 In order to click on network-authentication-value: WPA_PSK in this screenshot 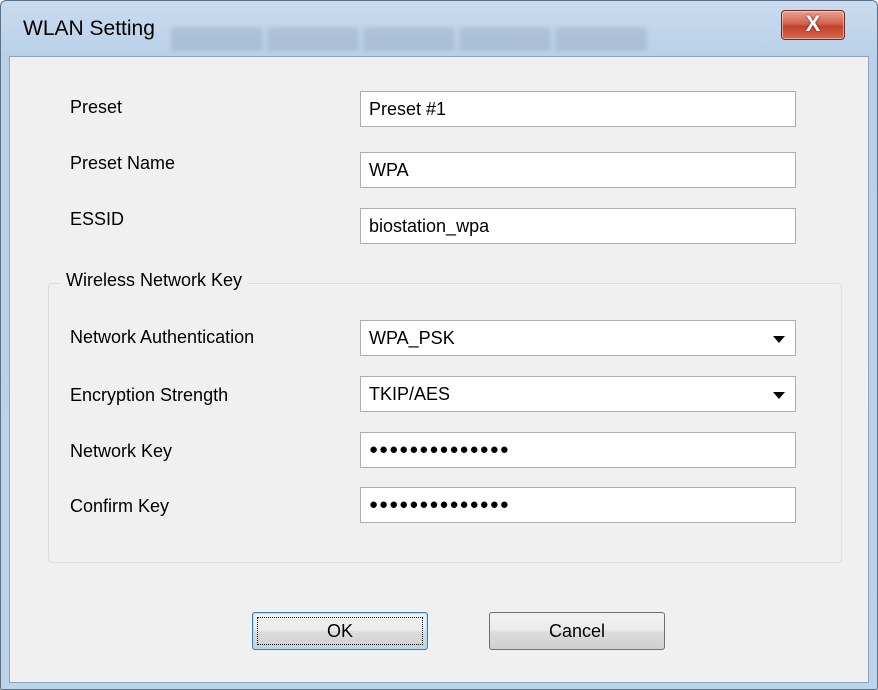, I will do `click(412, 338)`.